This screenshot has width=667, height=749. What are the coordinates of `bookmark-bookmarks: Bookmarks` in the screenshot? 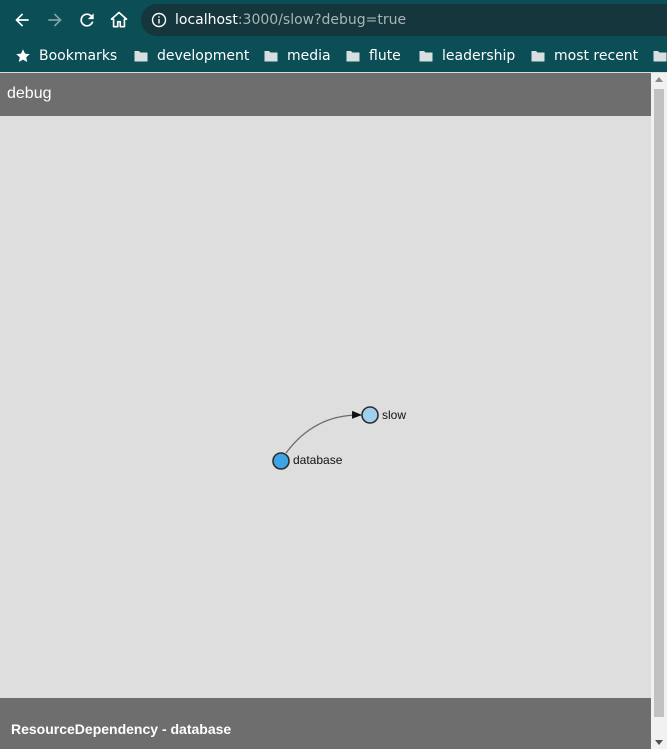 It's located at (66, 56).